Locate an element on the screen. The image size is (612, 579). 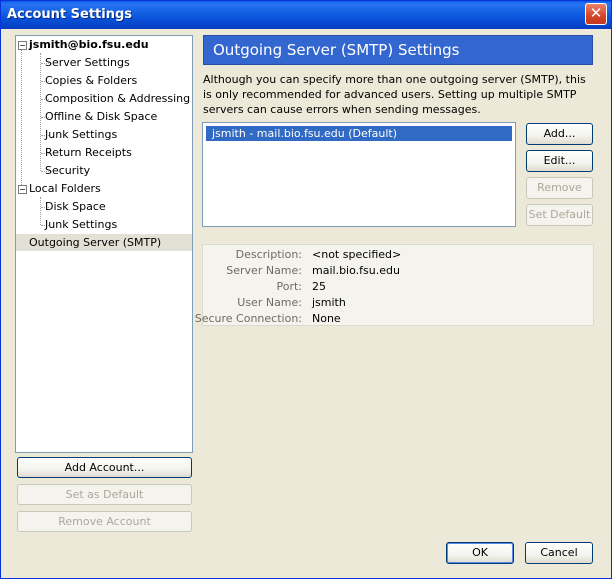
tree-item-local-folders: Local Folders is located at coordinates (65, 188).